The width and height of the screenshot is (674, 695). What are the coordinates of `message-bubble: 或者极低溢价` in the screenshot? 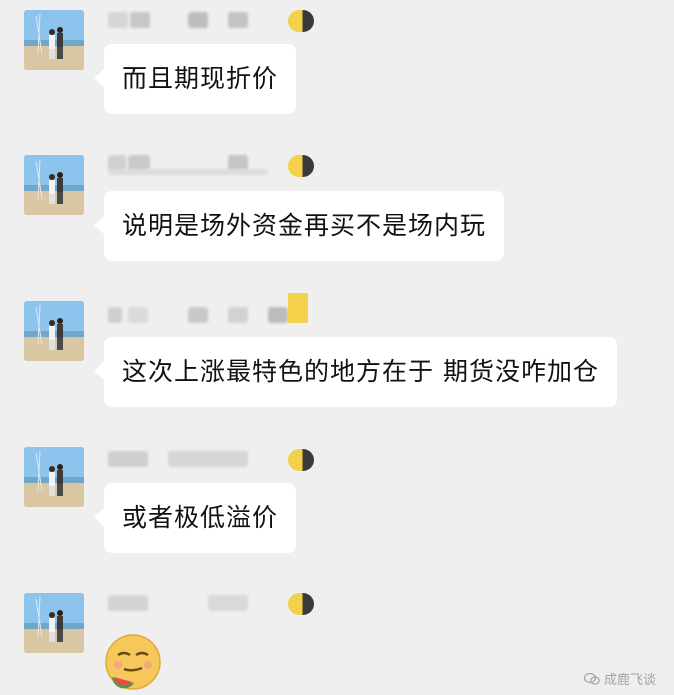 It's located at (195, 518).